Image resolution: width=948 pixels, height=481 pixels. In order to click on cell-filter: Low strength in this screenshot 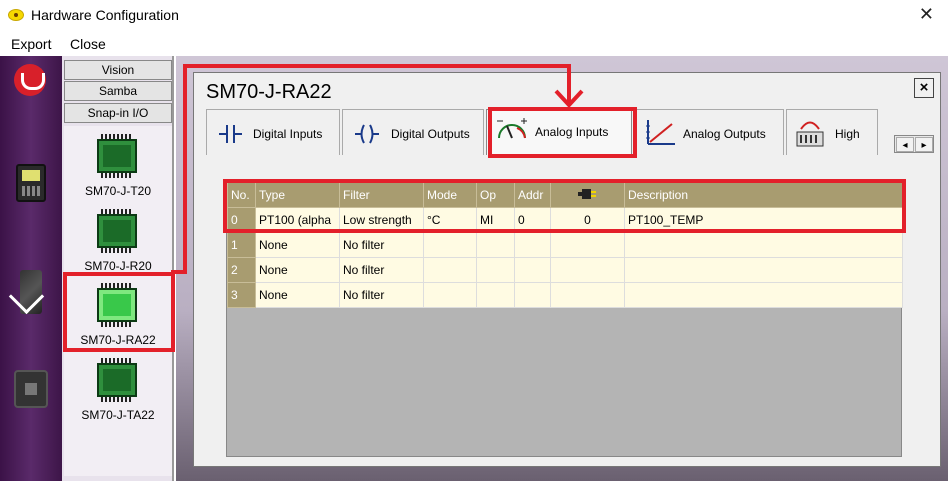, I will do `click(381, 220)`.